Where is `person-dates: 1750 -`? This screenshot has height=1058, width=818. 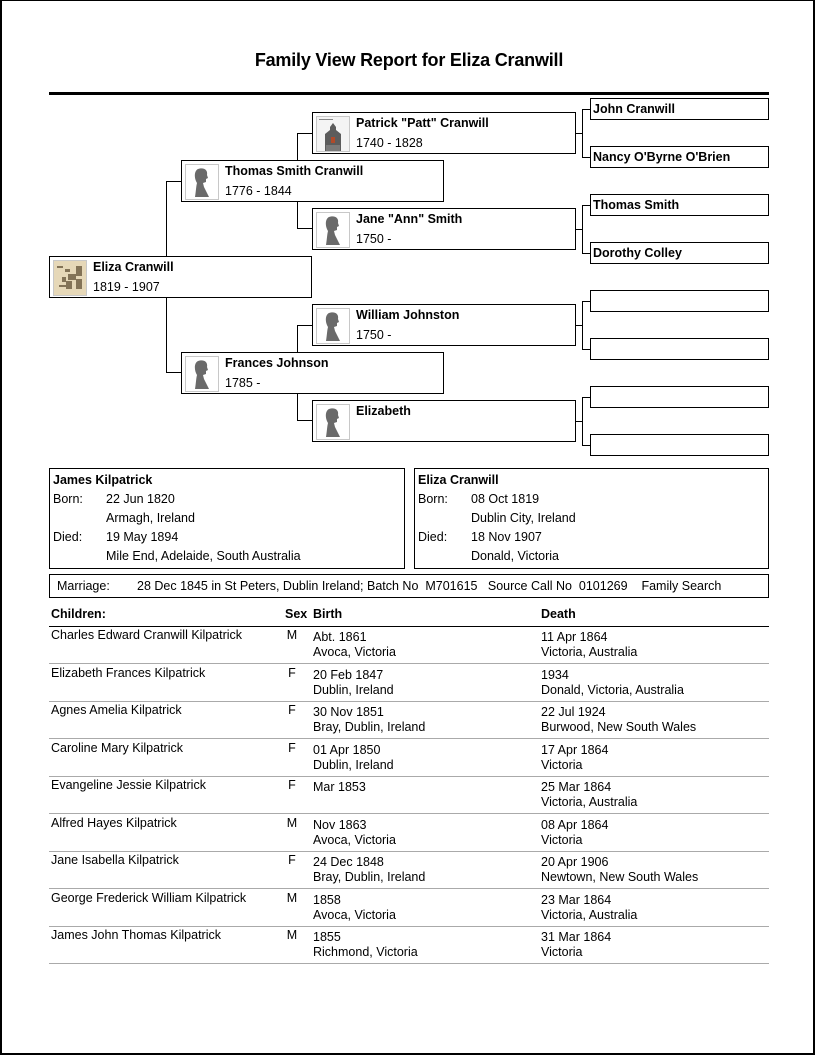 person-dates: 1750 - is located at coordinates (374, 335).